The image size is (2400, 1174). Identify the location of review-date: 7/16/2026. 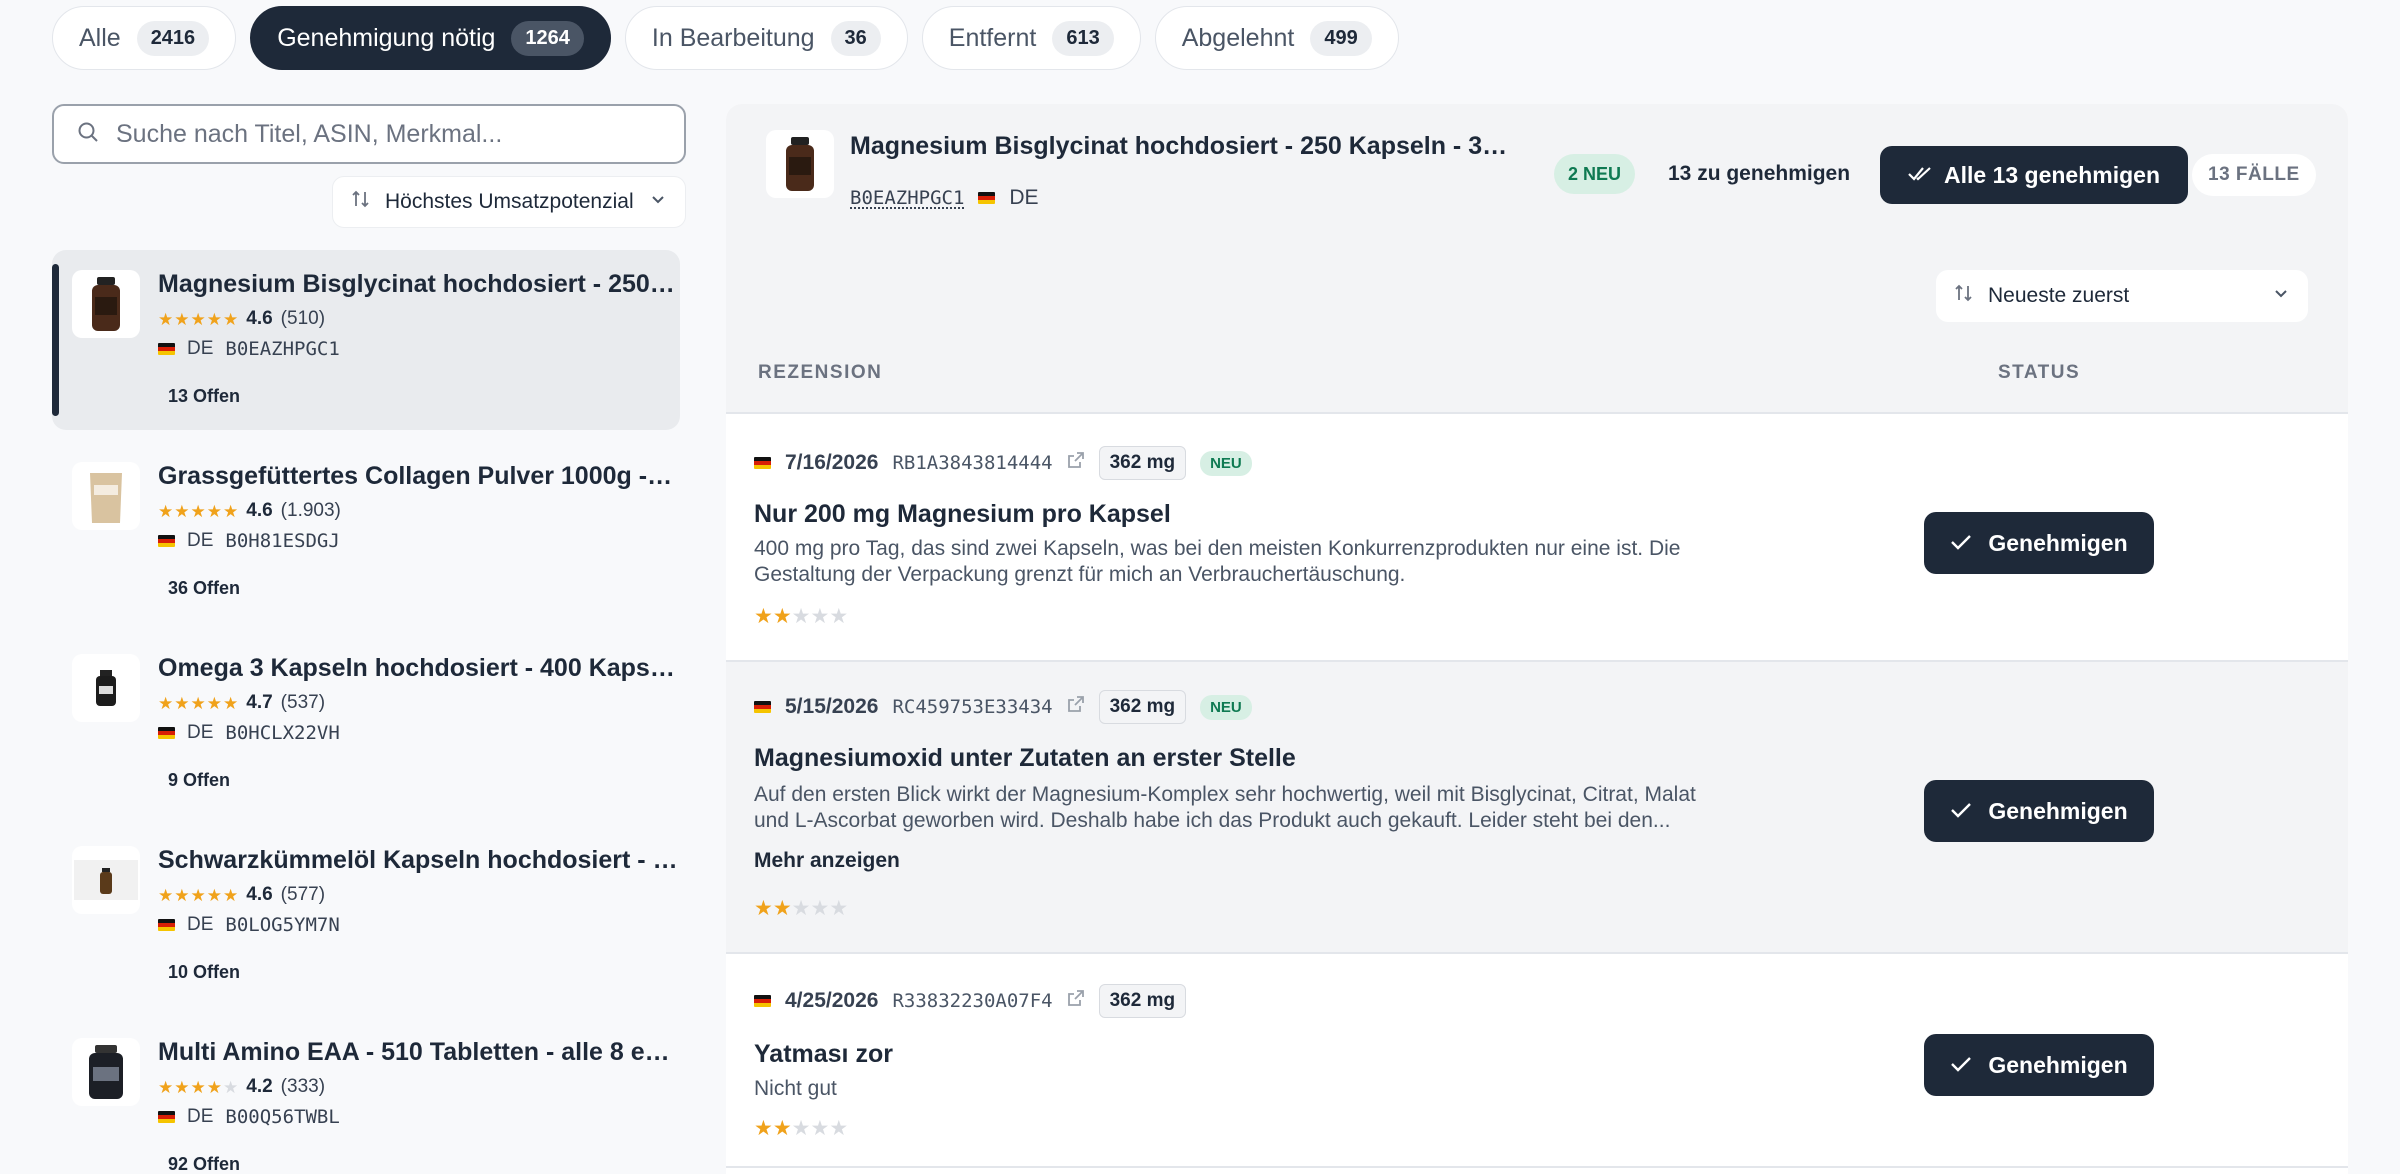
(831, 463).